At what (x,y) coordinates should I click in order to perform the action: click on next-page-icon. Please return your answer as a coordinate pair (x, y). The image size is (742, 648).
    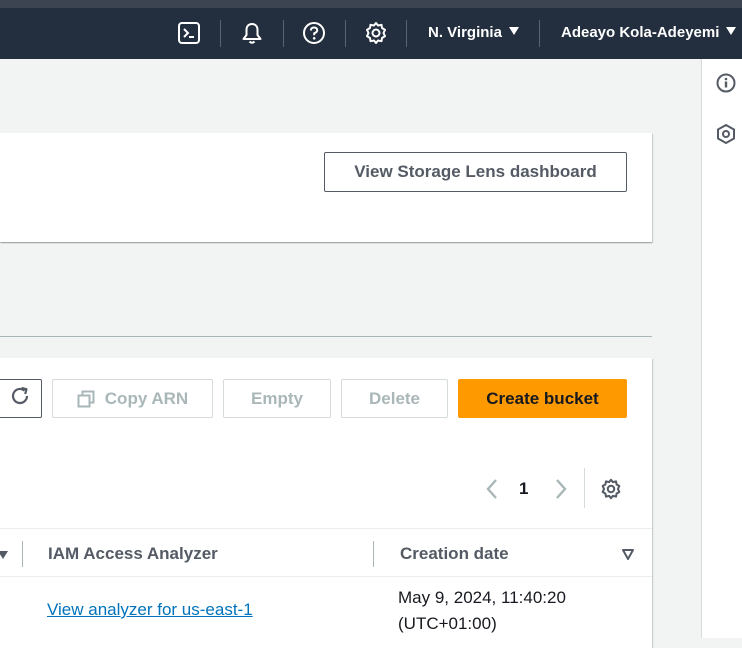
    Looking at the image, I should click on (561, 491).